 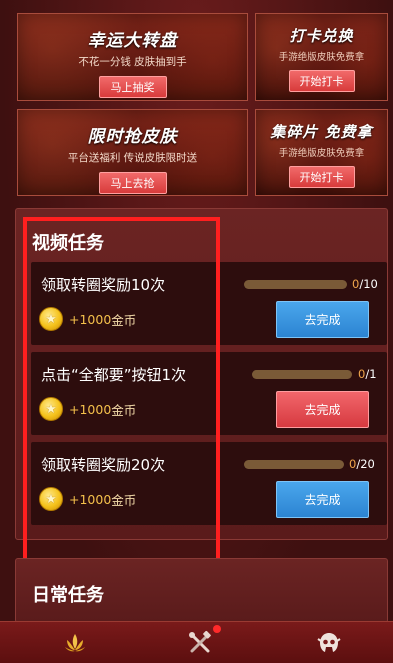 I want to click on draw-now-button: 马上抽奖, so click(x=132, y=87).